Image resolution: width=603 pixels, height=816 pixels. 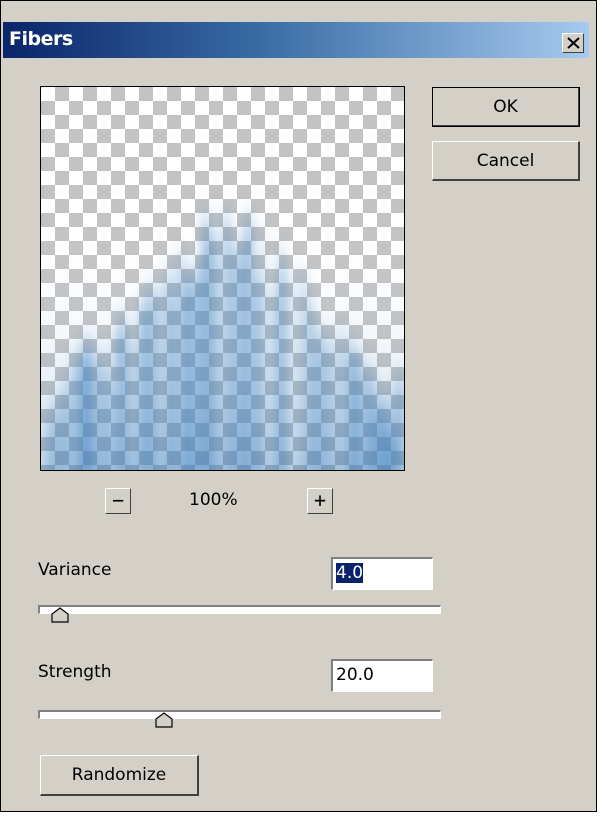 What do you see at coordinates (296, 40) in the screenshot?
I see `title-bar: Fibers` at bounding box center [296, 40].